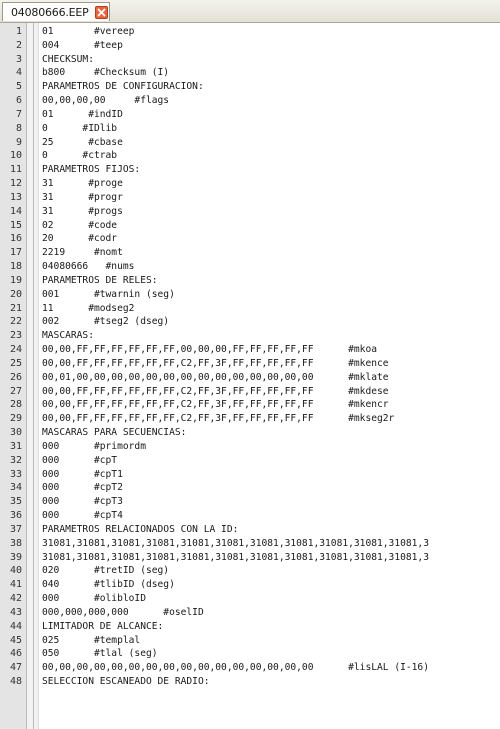 The width and height of the screenshot is (500, 729). What do you see at coordinates (250, 129) in the screenshot?
I see `editor-line: 8 0 #IDlib` at bounding box center [250, 129].